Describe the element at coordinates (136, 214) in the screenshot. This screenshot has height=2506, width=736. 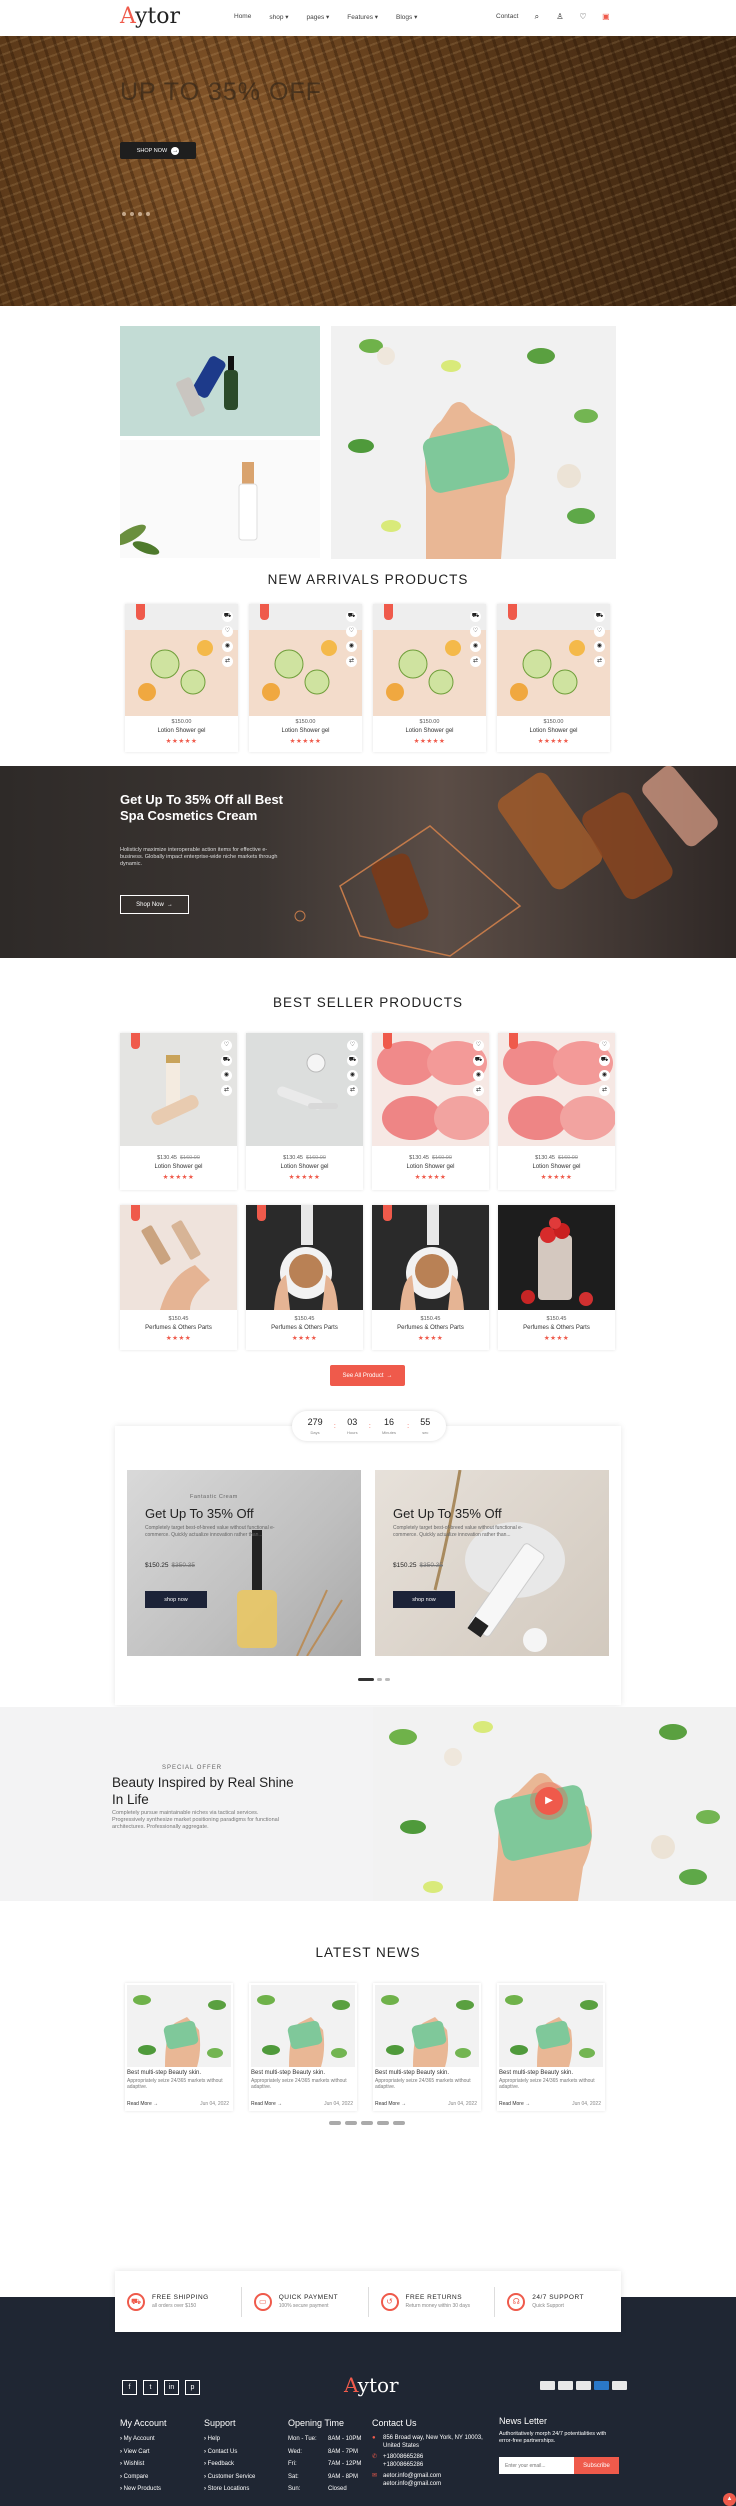
I see `hero-slider-dots` at that location.